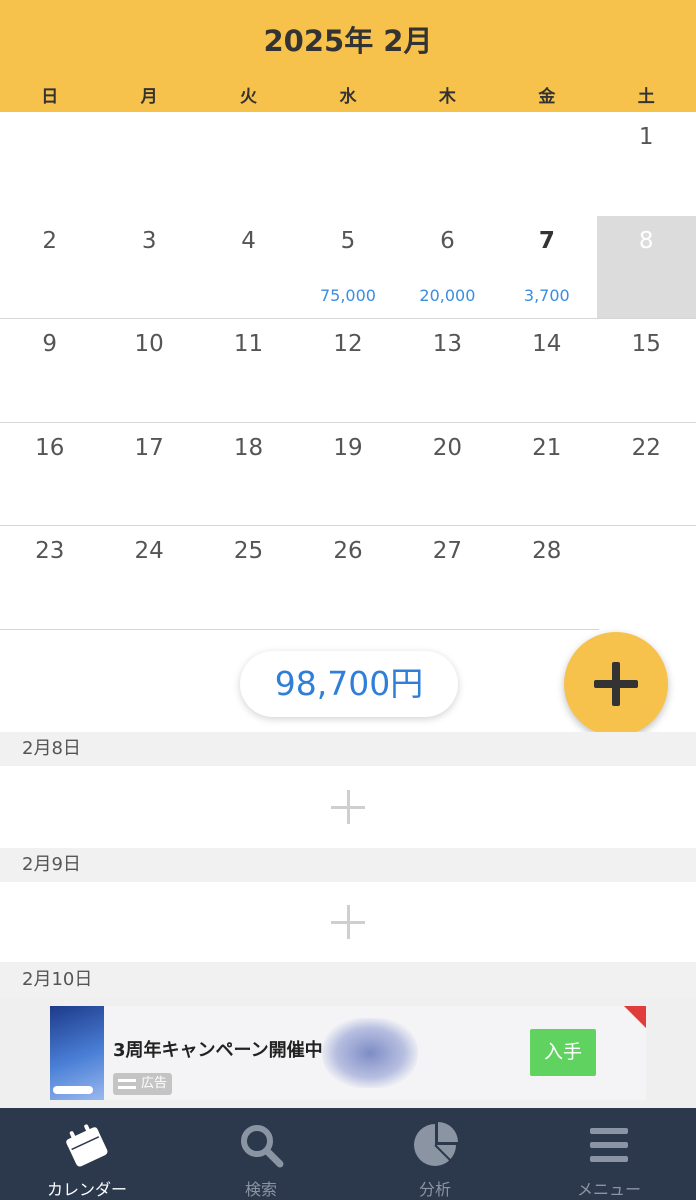 This screenshot has width=696, height=1200. I want to click on day-cell-15: 15, so click(646, 370).